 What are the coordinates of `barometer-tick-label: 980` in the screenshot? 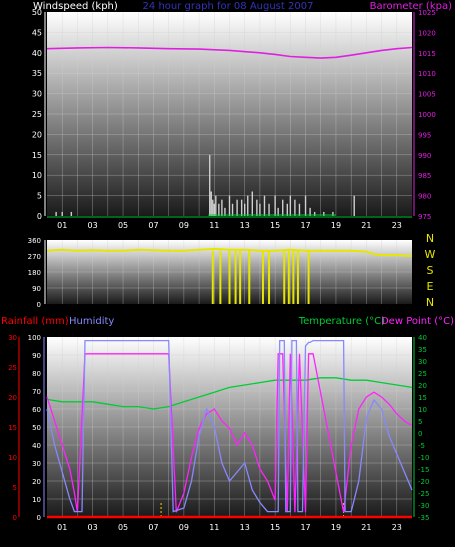 It's located at (424, 197).